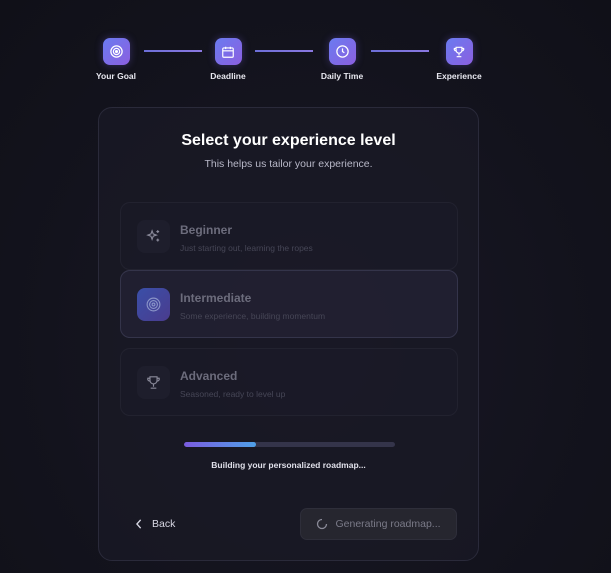 The width and height of the screenshot is (611, 573). Describe the element at coordinates (288, 164) in the screenshot. I see `page-subtitle: This helps us tailor your experience.` at that location.